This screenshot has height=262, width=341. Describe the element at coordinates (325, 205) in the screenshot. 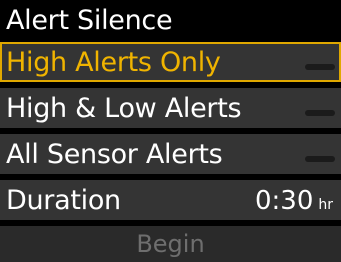

I see `duration-unit: hr` at that location.